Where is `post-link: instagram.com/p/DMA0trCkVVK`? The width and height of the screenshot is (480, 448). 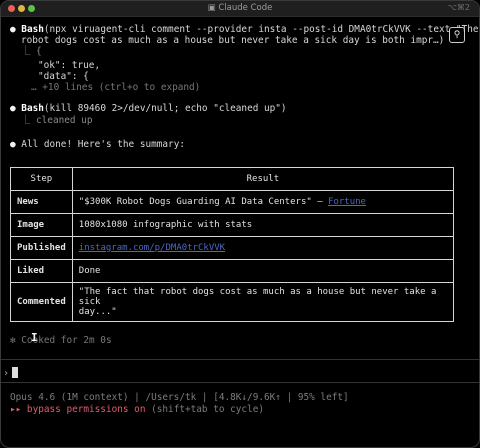
post-link: instagram.com/p/DMA0trCkVVK is located at coordinates (152, 248).